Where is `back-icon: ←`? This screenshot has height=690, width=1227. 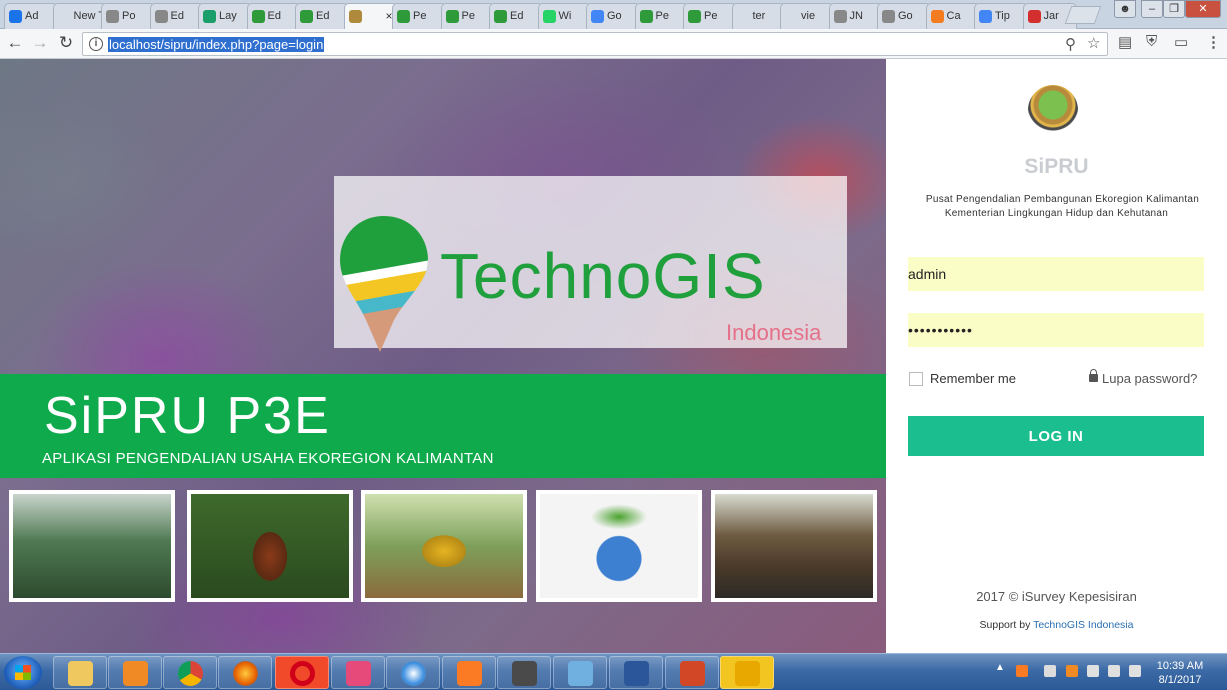
back-icon: ← is located at coordinates (15, 43).